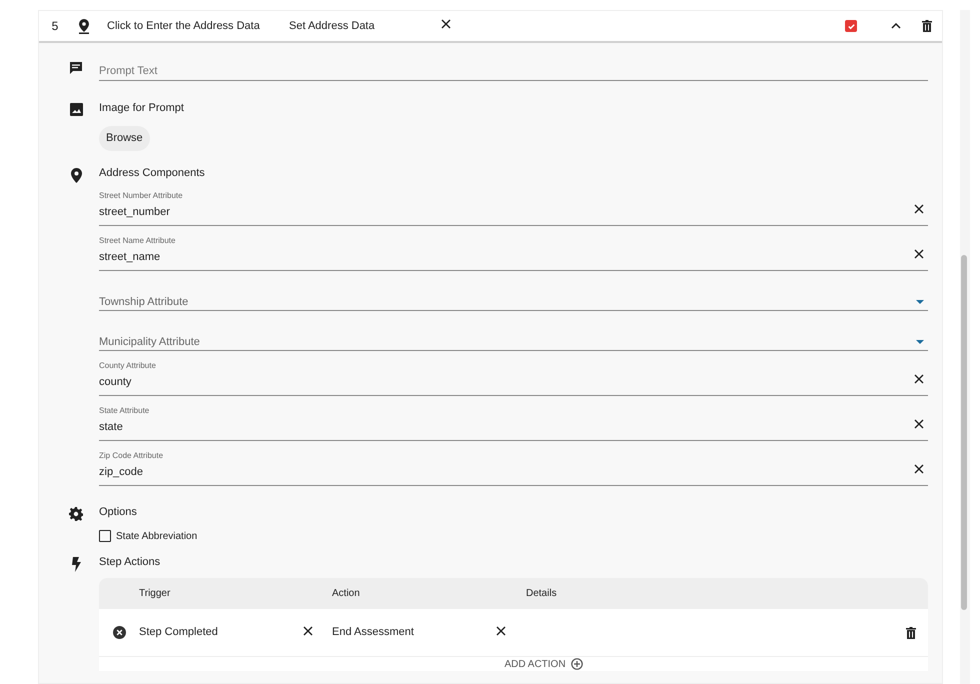 This screenshot has height=684, width=980. I want to click on step-type: Set Address Data, so click(332, 26).